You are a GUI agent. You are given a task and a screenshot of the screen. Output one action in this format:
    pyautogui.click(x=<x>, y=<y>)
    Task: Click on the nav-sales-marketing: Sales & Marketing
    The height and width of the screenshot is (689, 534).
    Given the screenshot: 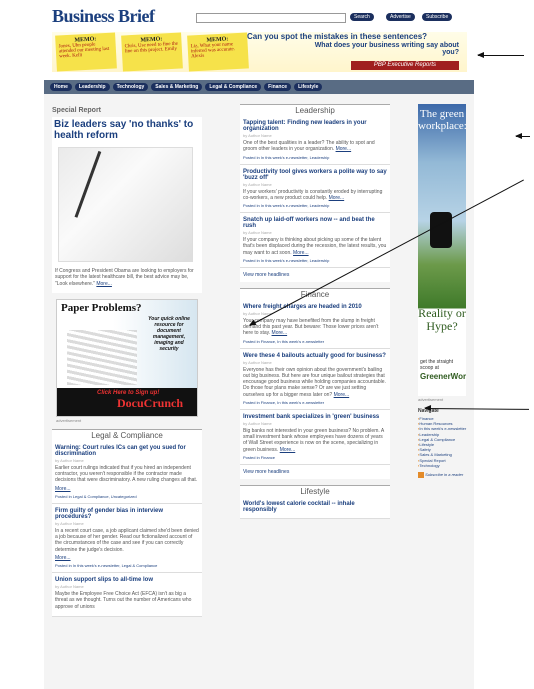 What is the action you would take?
    pyautogui.click(x=177, y=87)
    